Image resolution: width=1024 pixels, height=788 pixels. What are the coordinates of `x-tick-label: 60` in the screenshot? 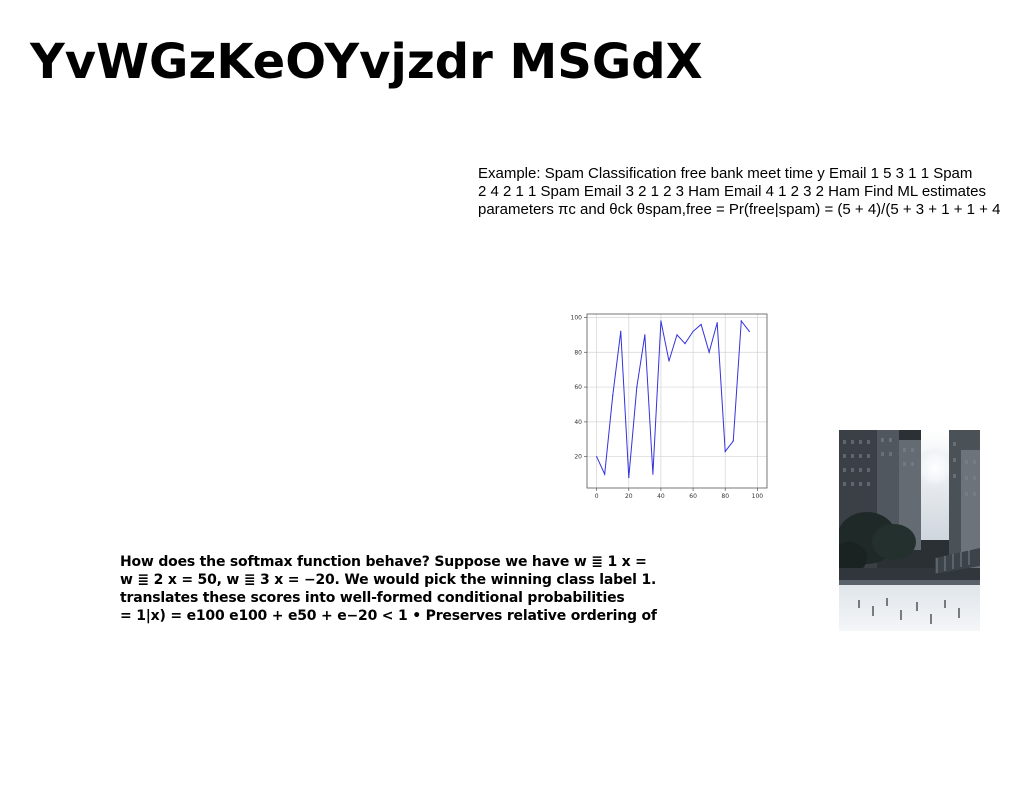 It's located at (693, 496).